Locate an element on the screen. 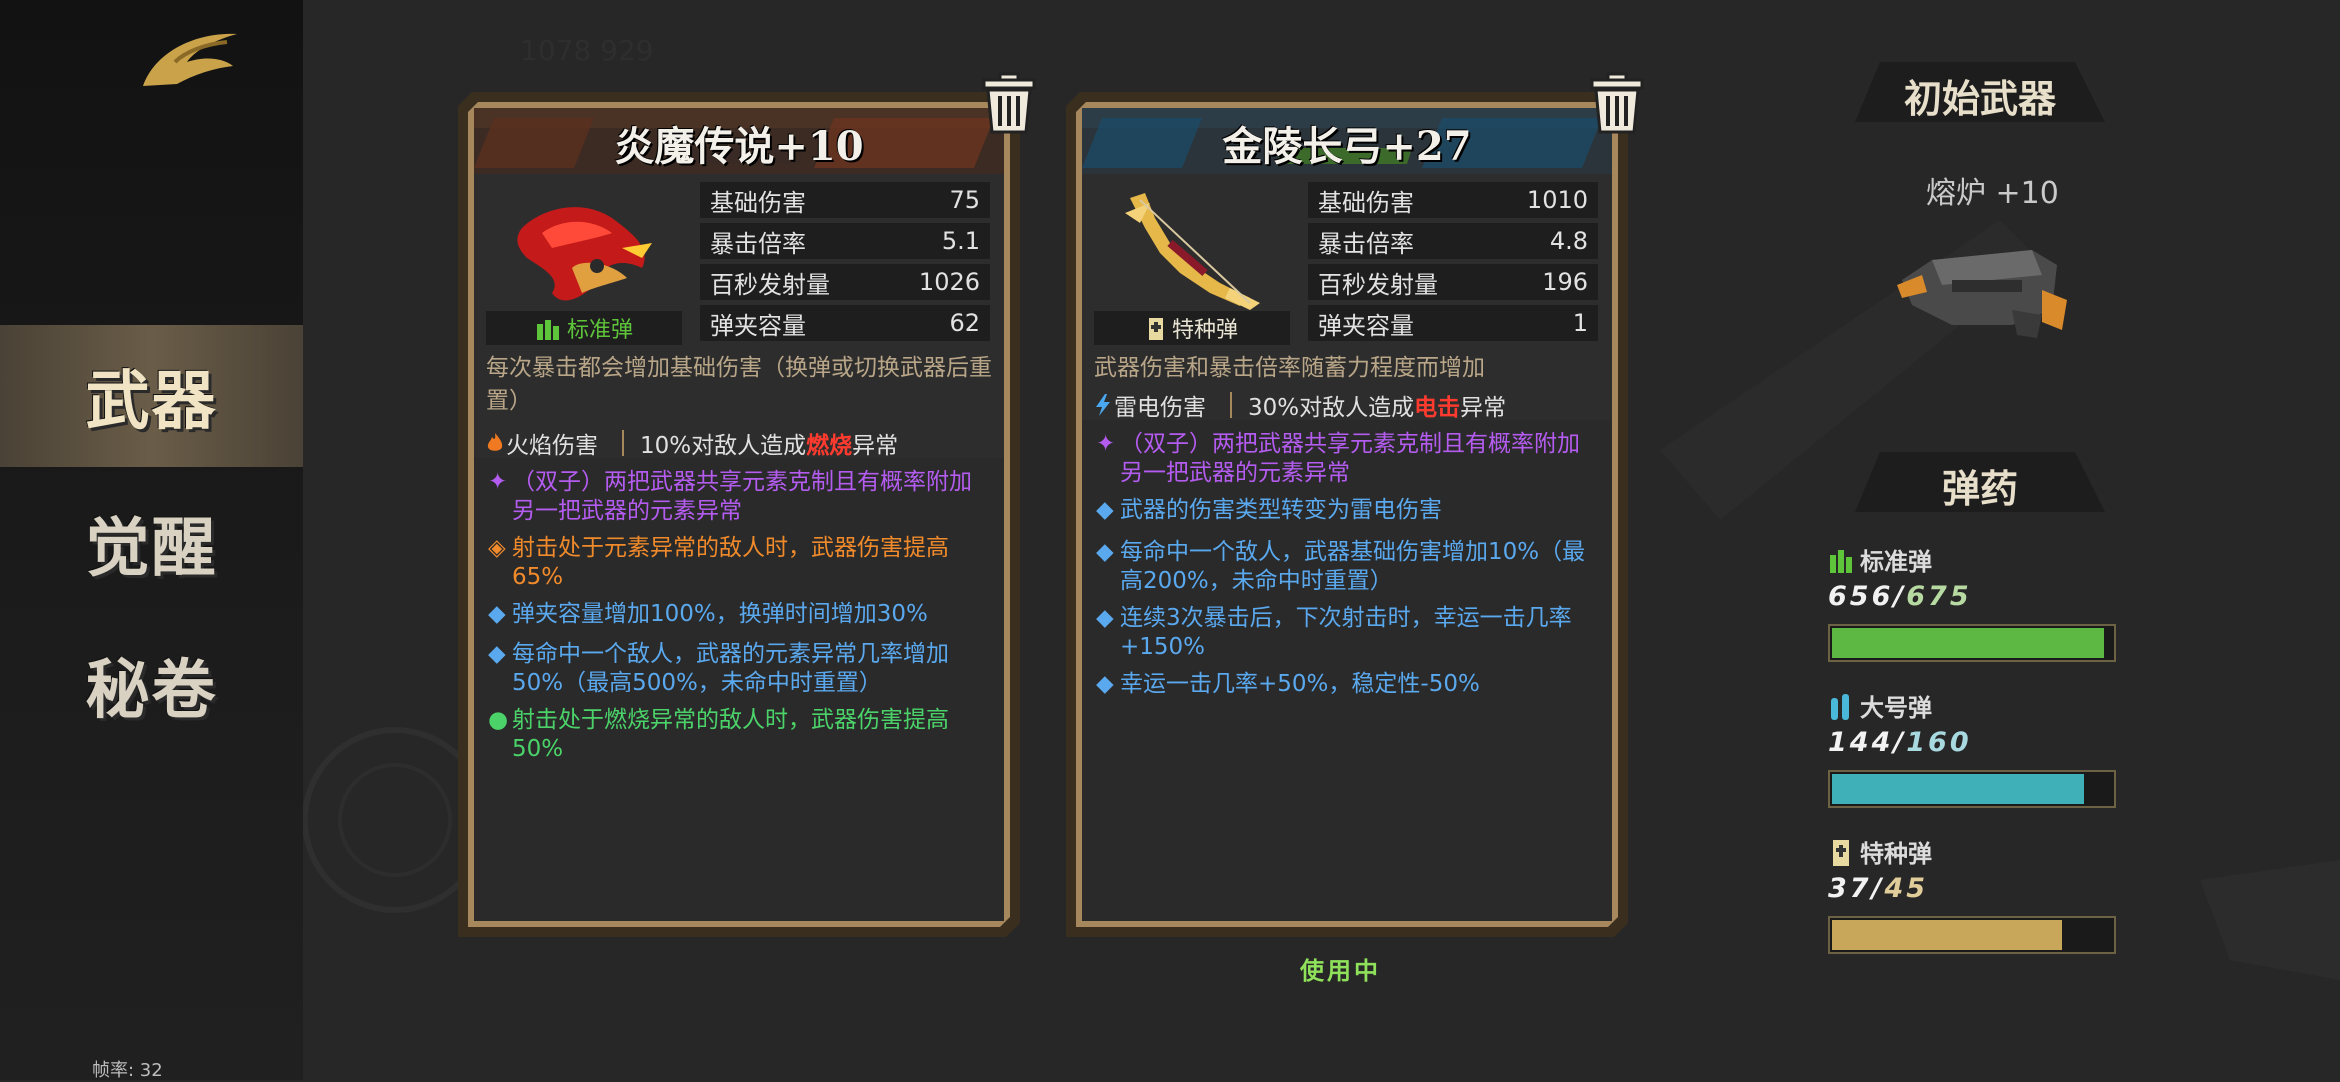 Image resolution: width=2340 pixels, height=1082 pixels. perk-item: ● 射击处于燃烧异常的敌人时，武器伤害提高50% is located at coordinates (718, 734).